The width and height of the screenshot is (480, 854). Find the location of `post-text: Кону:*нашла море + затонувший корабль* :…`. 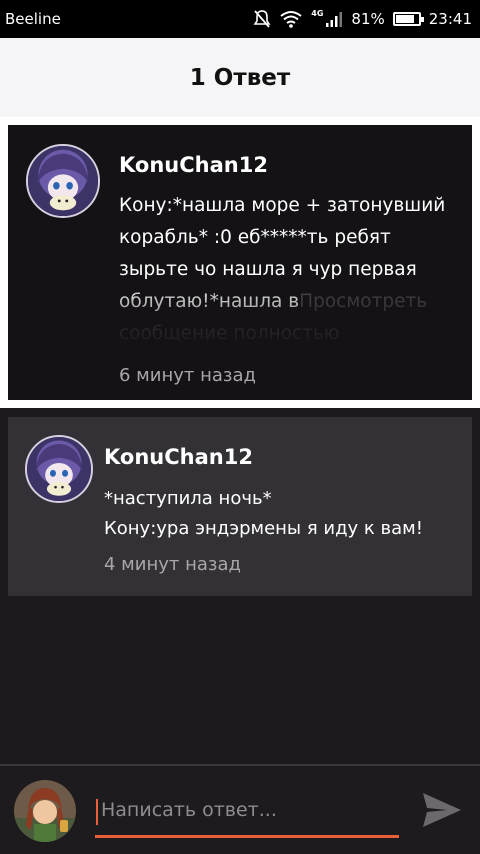

post-text: Кону:*нашла море + затонувший корабль* :… is located at coordinates (291, 270).